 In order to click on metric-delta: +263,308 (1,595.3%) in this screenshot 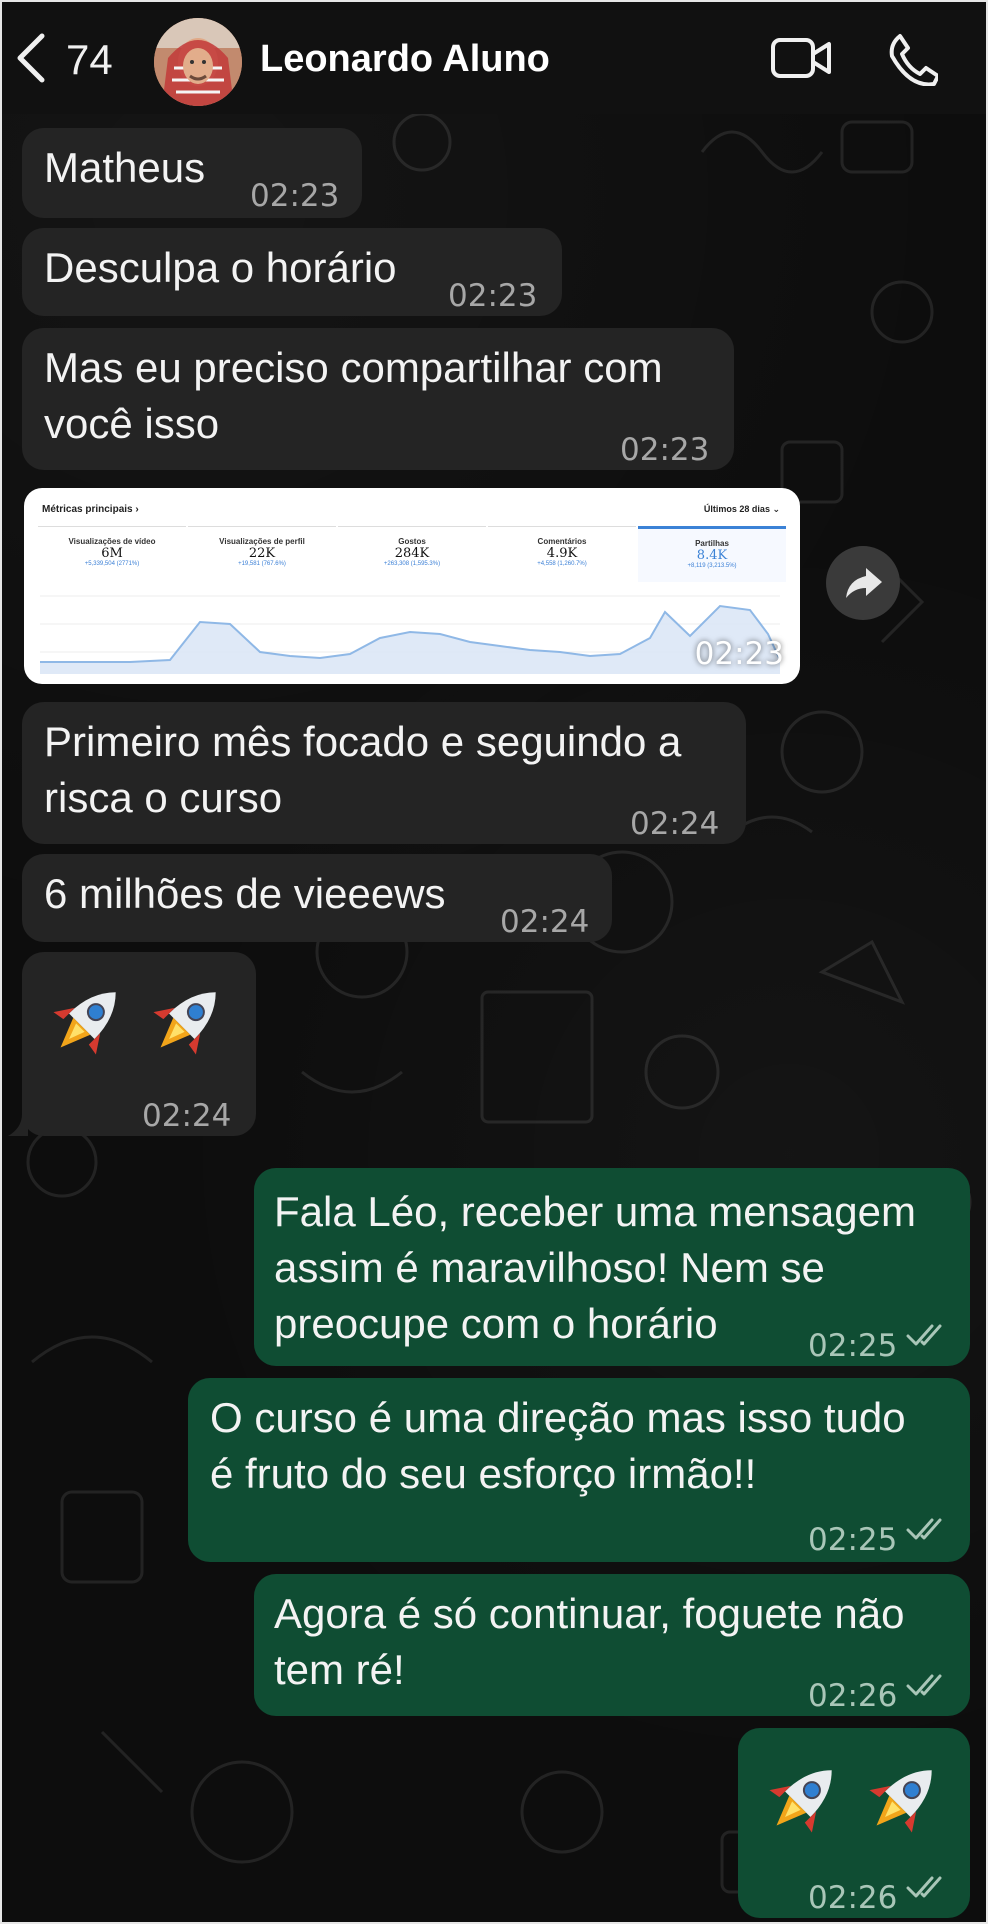, I will do `click(412, 564)`.